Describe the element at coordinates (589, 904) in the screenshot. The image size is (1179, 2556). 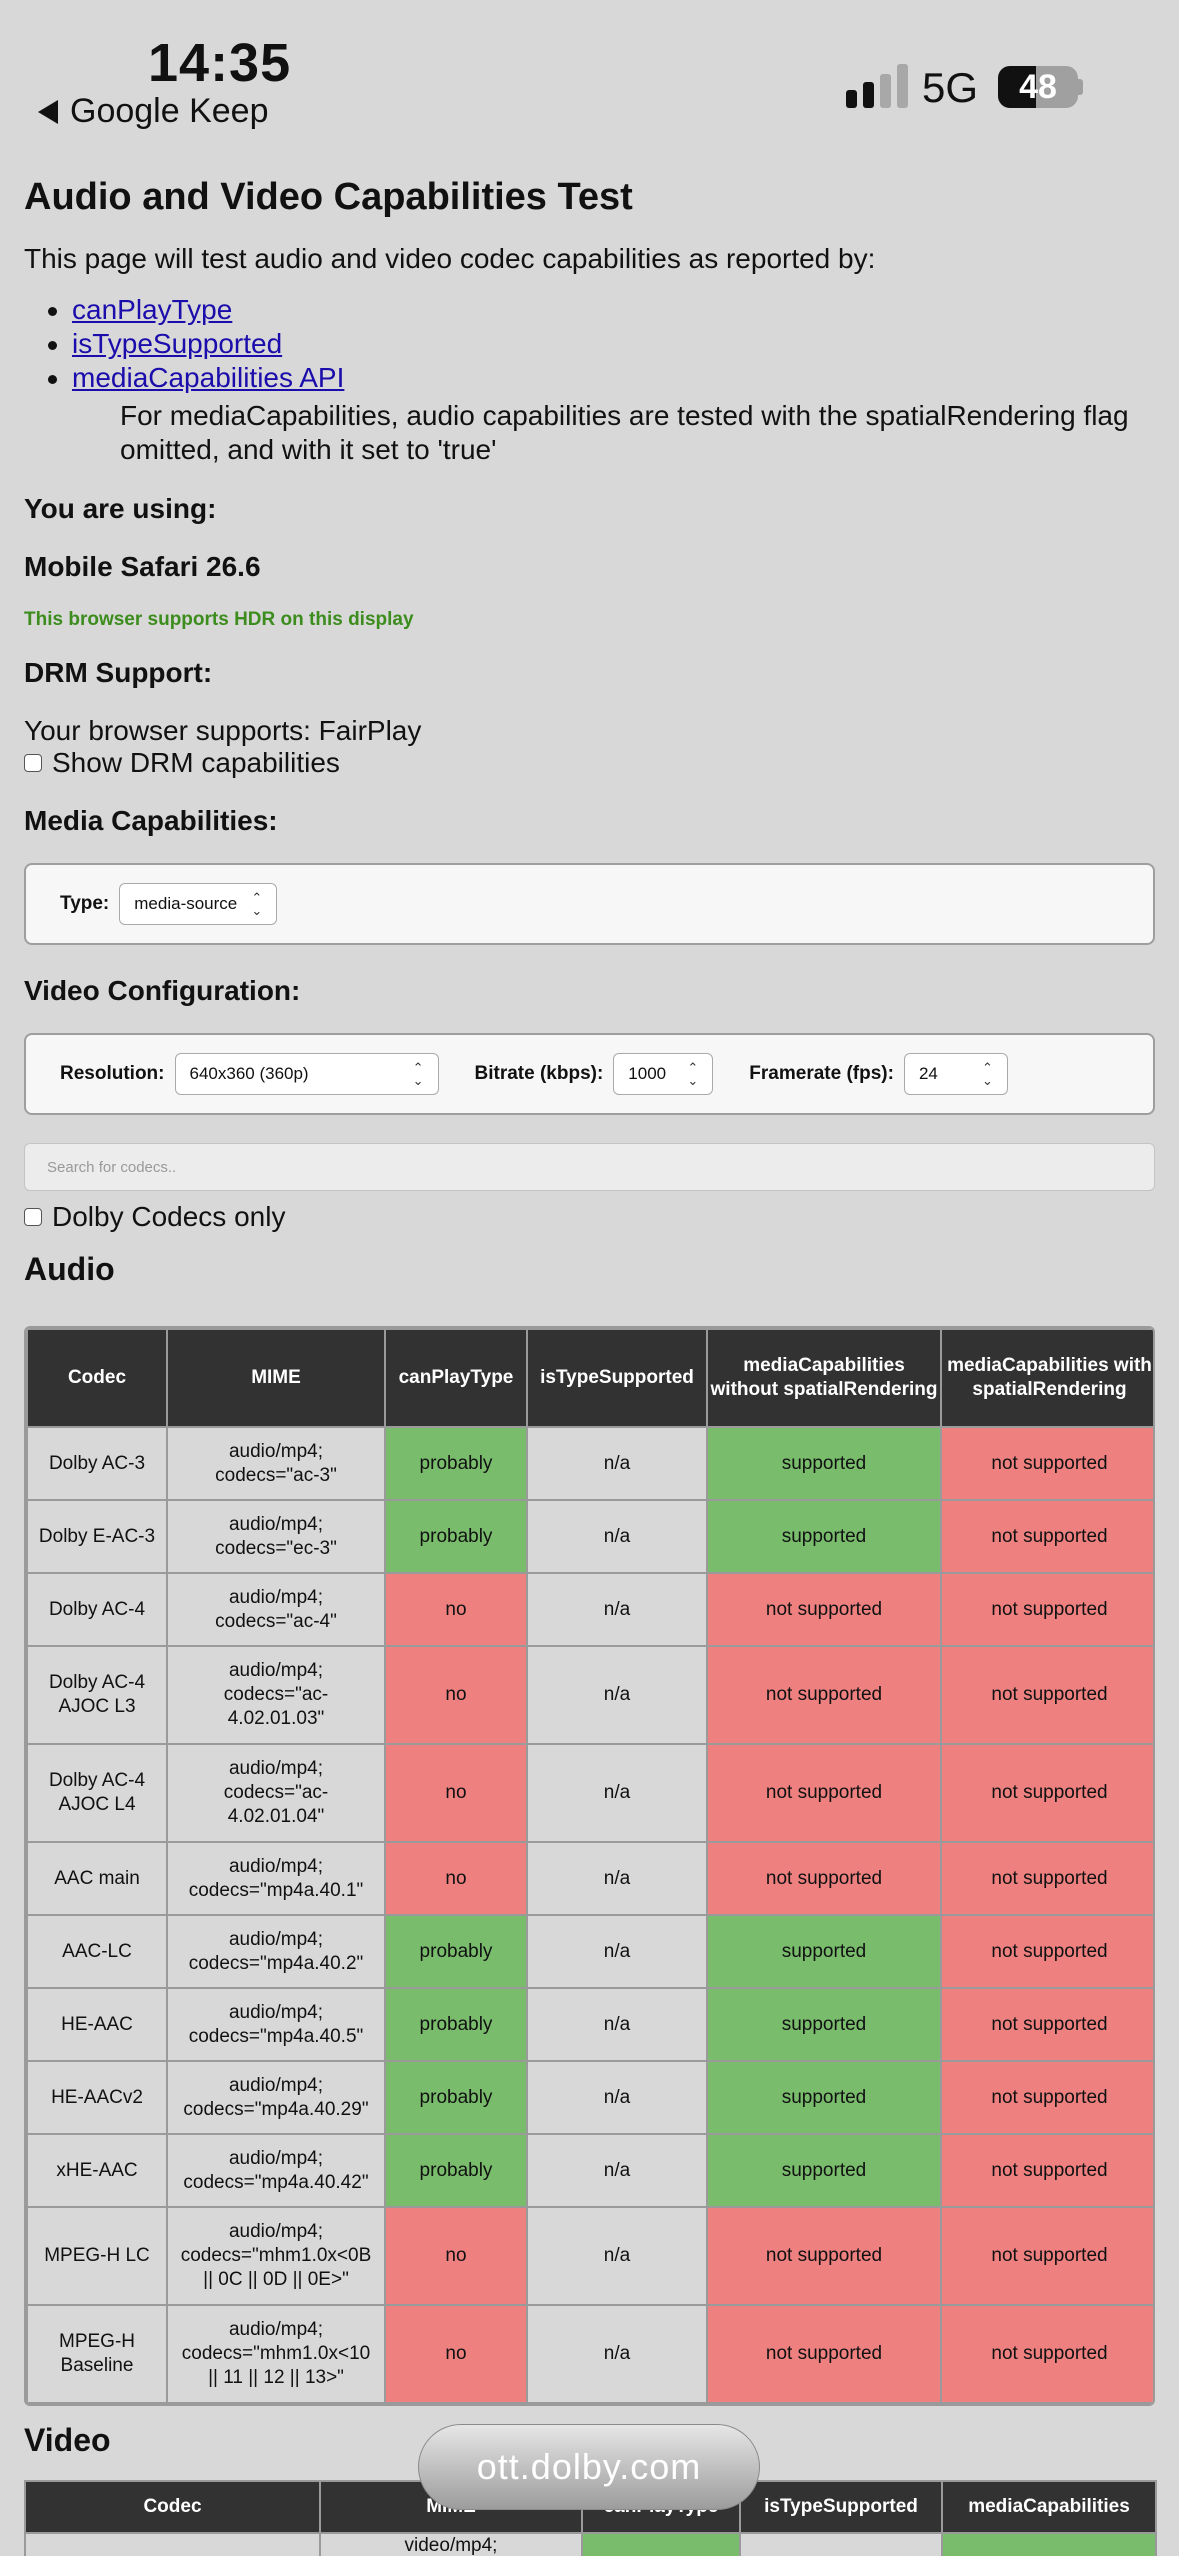
I see `type-panel: Type: media-source ⌃ ⌄` at that location.